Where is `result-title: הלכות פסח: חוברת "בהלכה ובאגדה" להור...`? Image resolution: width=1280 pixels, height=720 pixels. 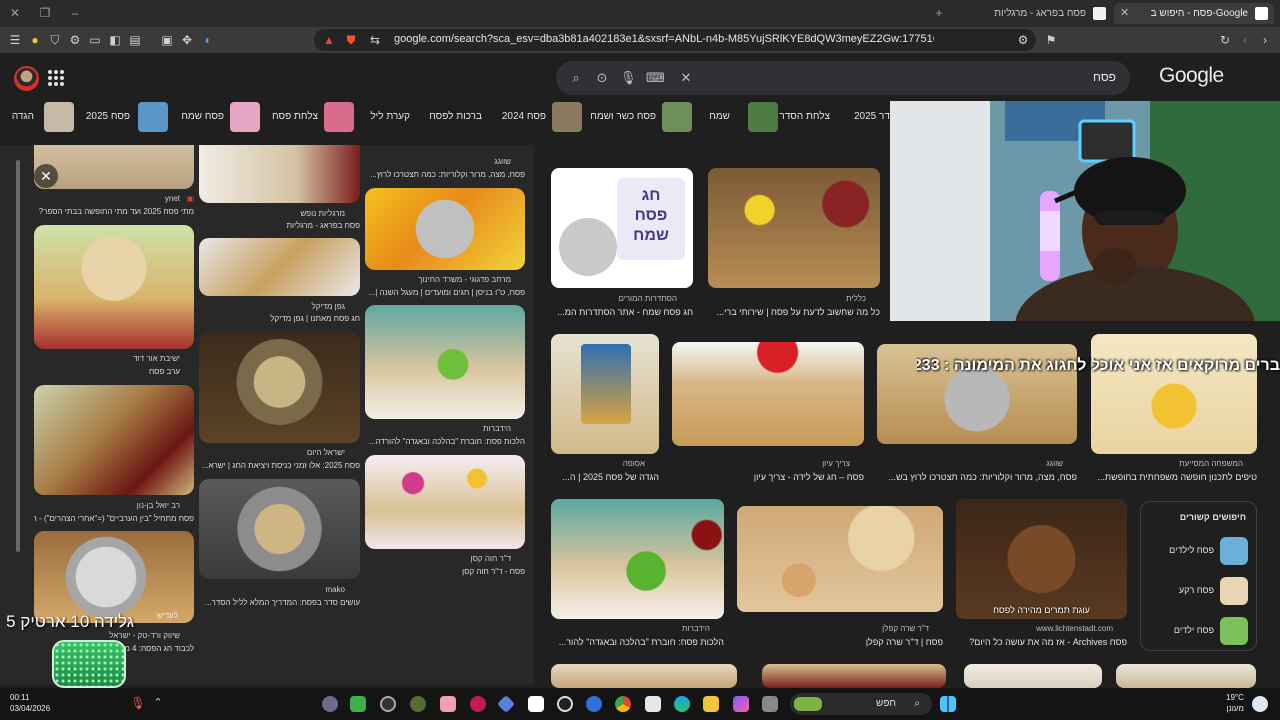
result-title: הלכות פסח: חוברת "בהלכה ובאגדה" להור... is located at coordinates (637, 642).